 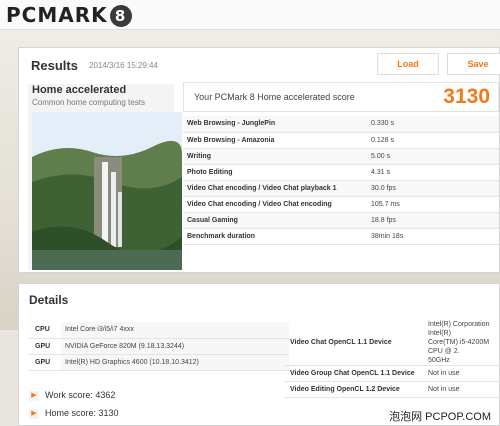 What do you see at coordinates (354, 343) in the screenshot?
I see `opencl-name: Video Chat OpenCL 1.1 Device` at bounding box center [354, 343].